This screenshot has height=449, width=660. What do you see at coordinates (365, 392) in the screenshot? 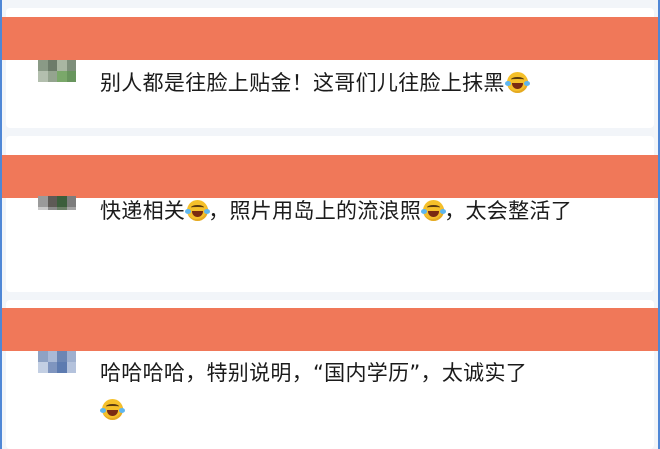
I see `comment-text: 哈哈哈哈，特别说明，“国内学历”，太诚实了` at bounding box center [365, 392].